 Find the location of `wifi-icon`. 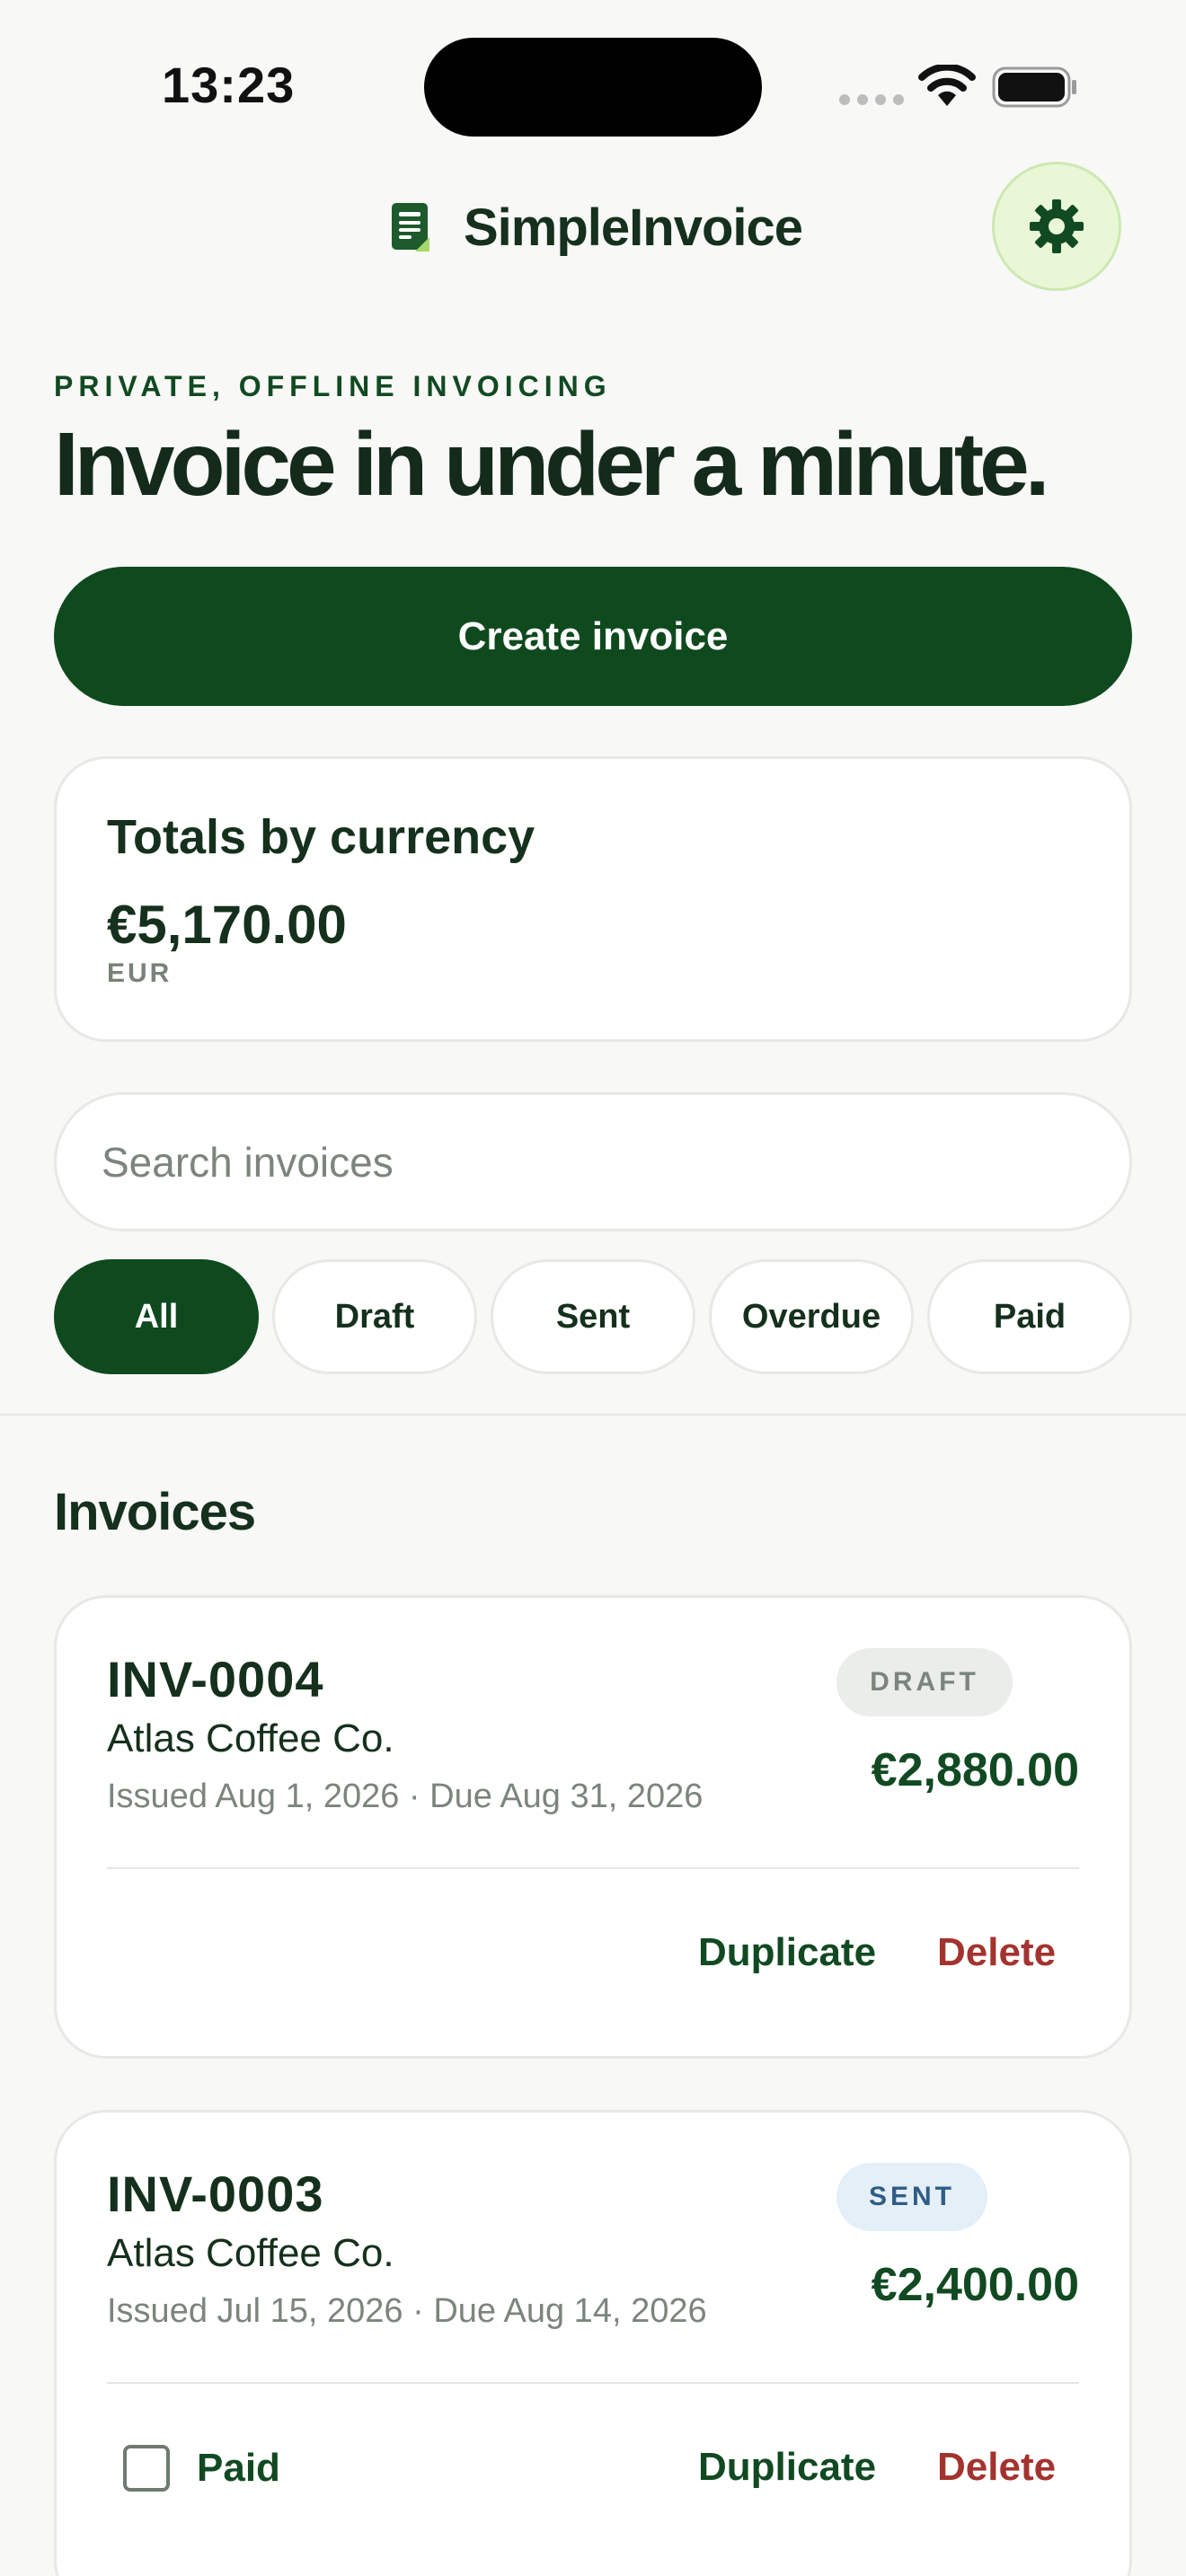

wifi-icon is located at coordinates (947, 85).